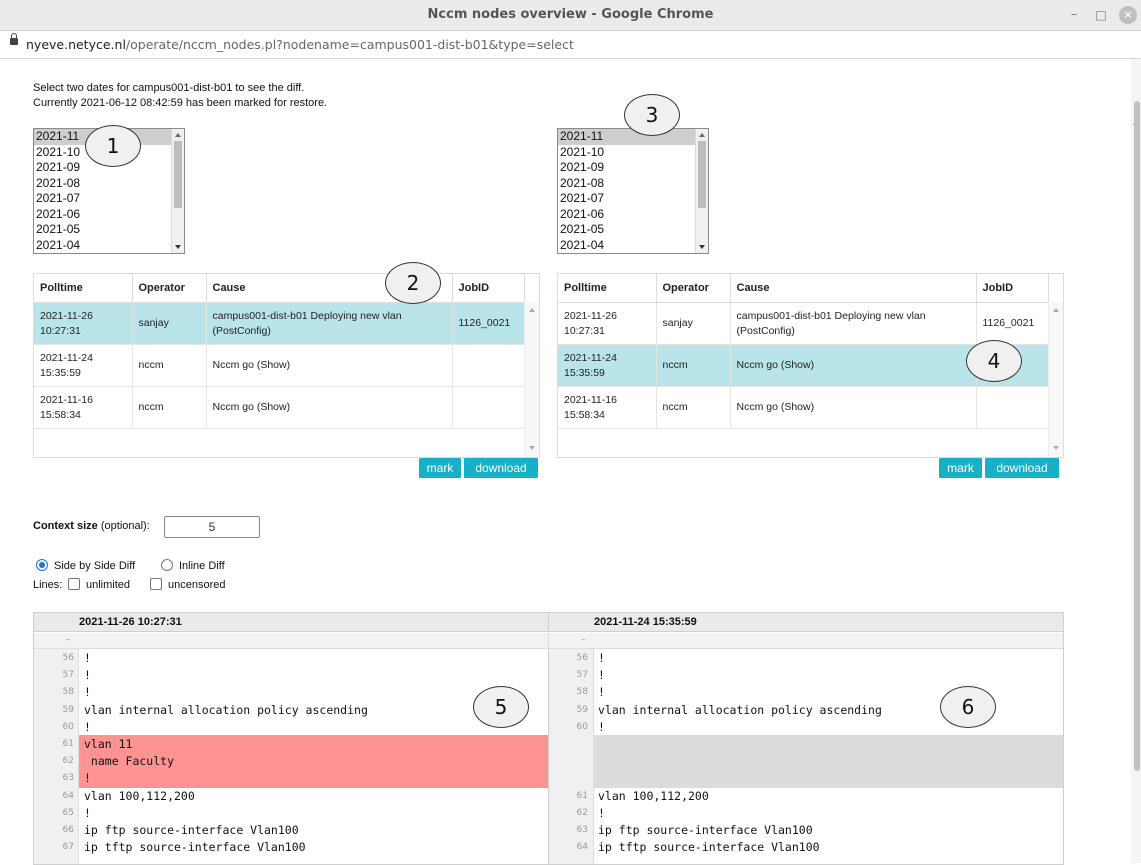 Image resolution: width=1141 pixels, height=865 pixels. What do you see at coordinates (501, 707) in the screenshot?
I see `callout-5: 5` at bounding box center [501, 707].